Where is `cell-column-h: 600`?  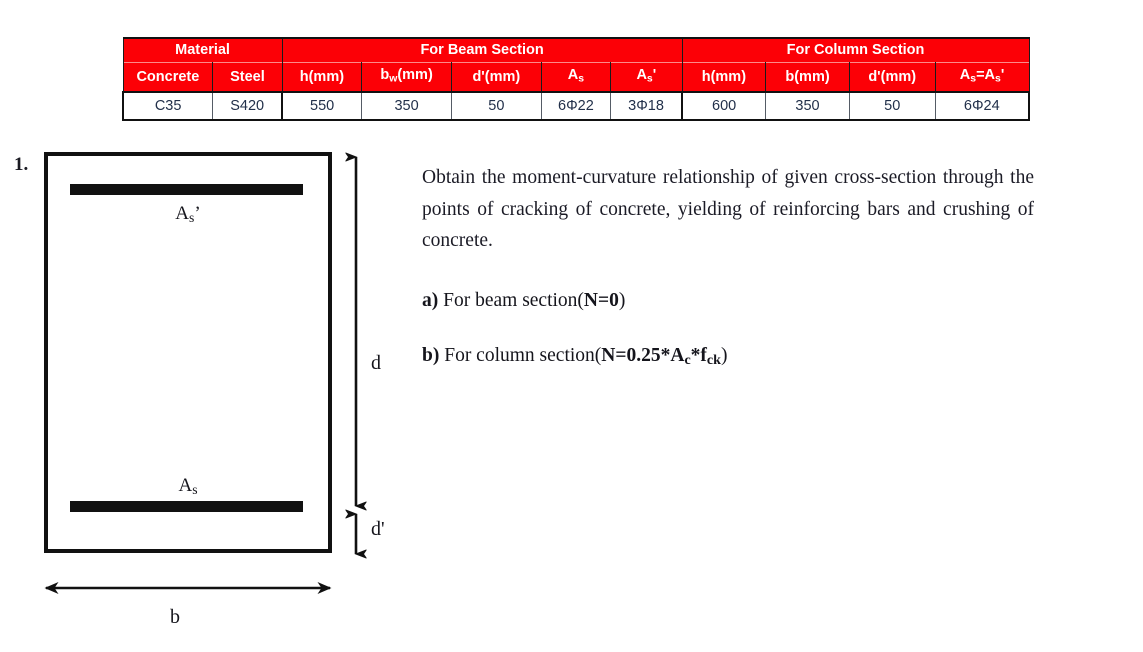
cell-column-h: 600 is located at coordinates (724, 106).